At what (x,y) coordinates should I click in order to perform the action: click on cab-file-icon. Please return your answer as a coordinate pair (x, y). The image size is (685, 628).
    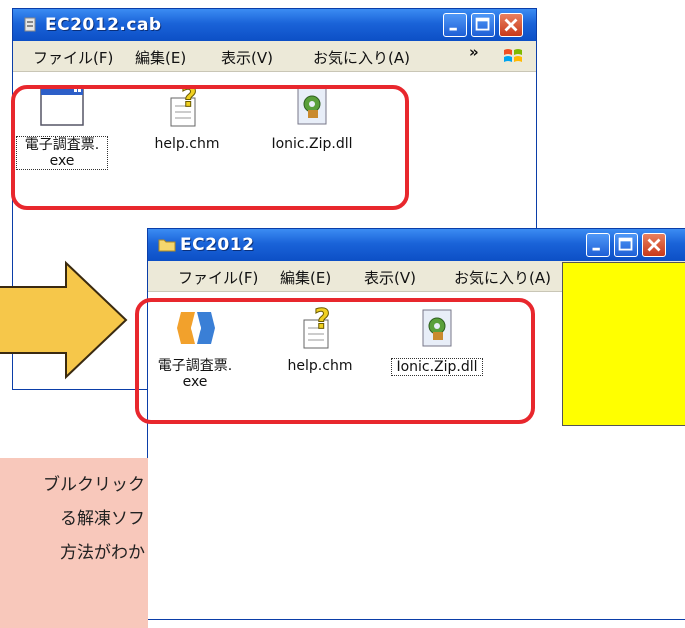
    Looking at the image, I should click on (30, 24).